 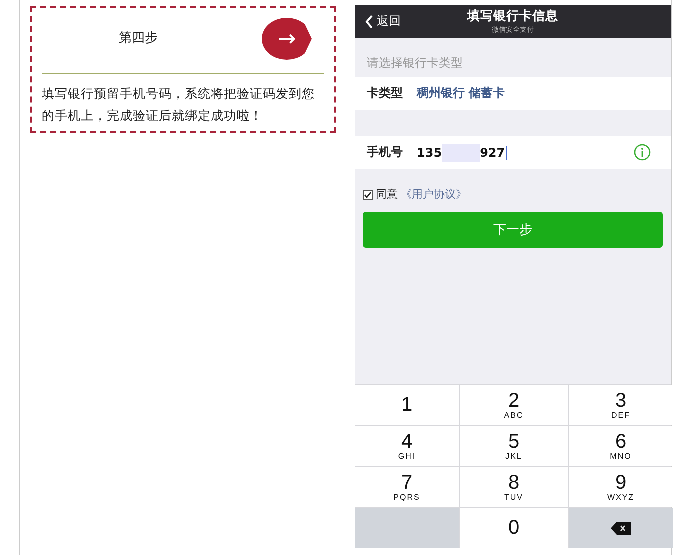 I want to click on keypad-key: 4 GHI, so click(x=407, y=446).